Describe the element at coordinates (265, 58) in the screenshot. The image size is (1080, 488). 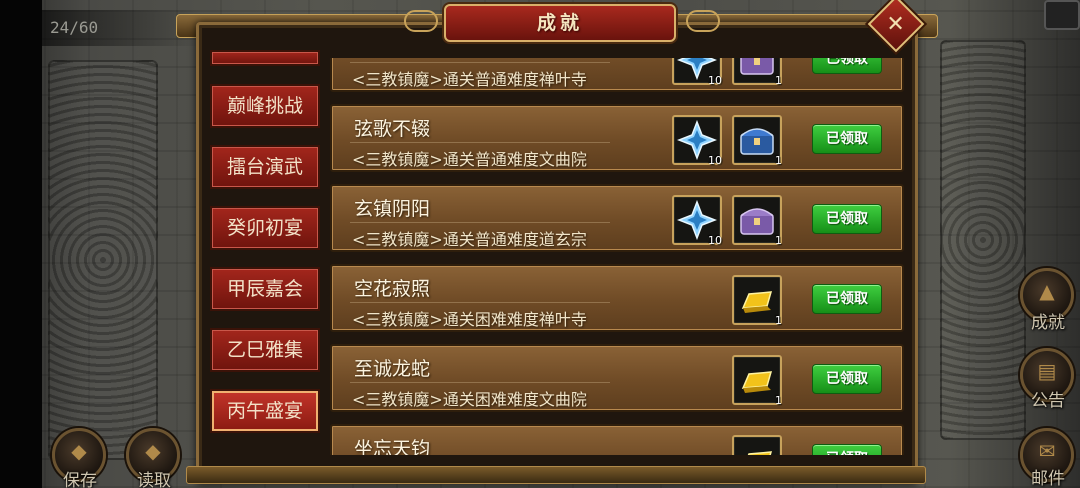
I see `tab-partial` at that location.